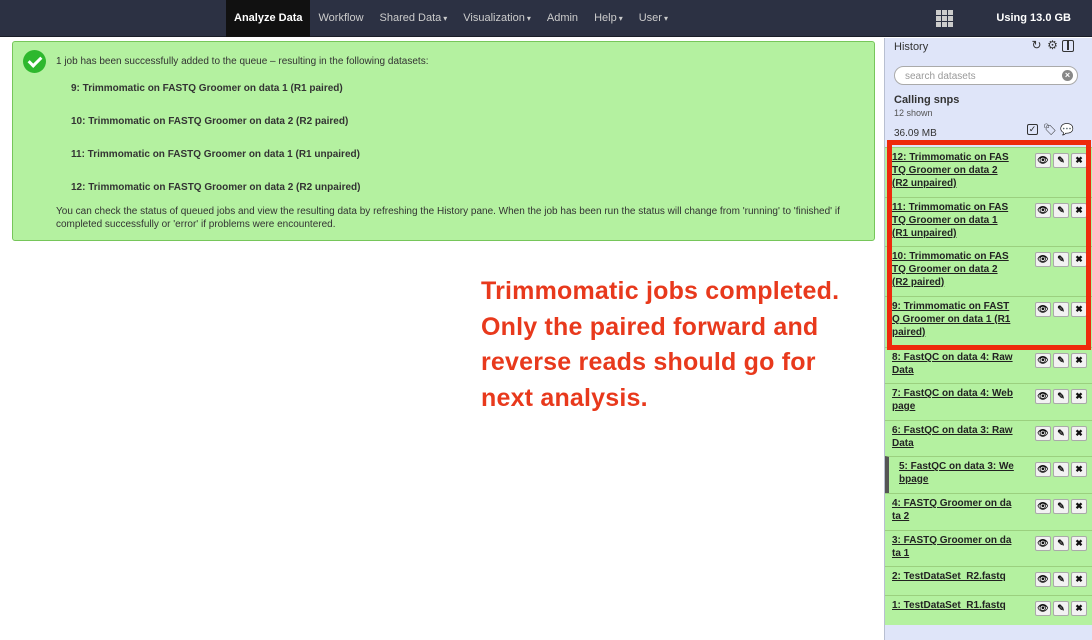  Describe the element at coordinates (1032, 129) in the screenshot. I see `select-all-icon: ✓` at that location.